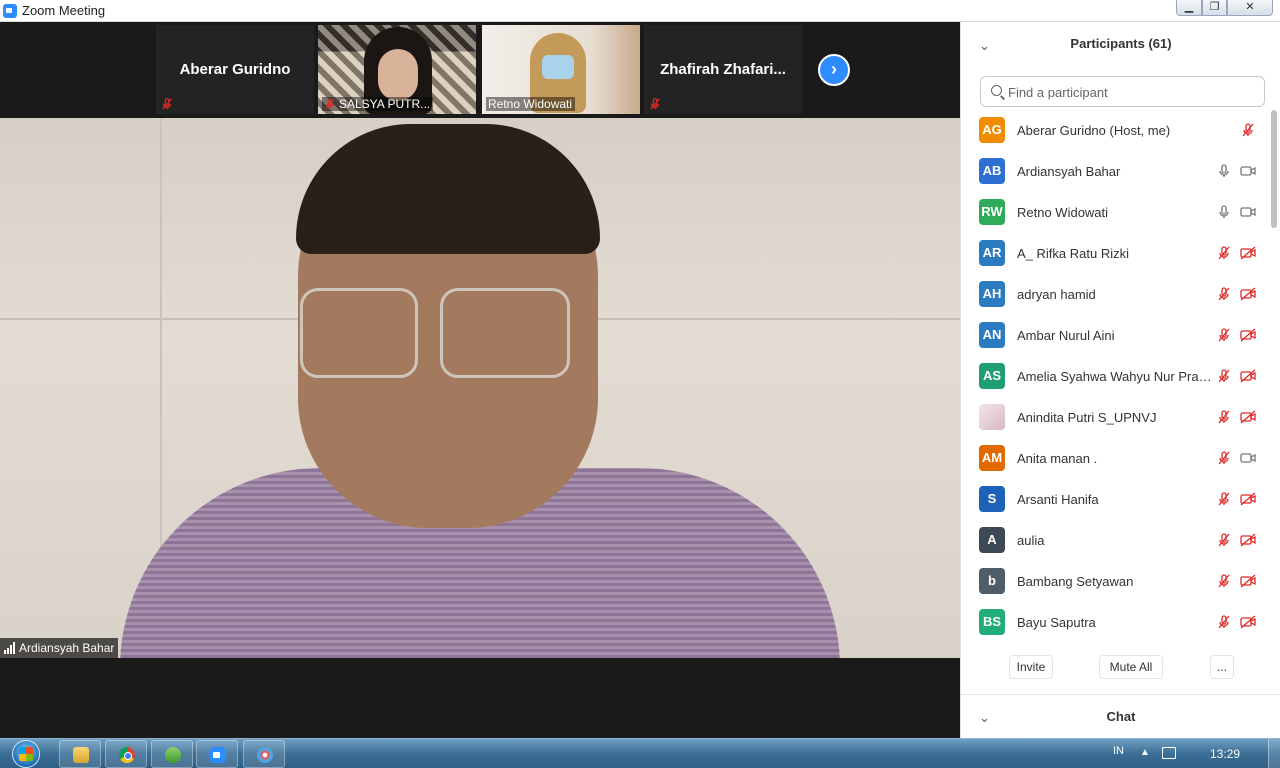 Image resolution: width=1280 pixels, height=768 pixels. I want to click on thumbnail-tile: Aberar Guridno, so click(235, 69).